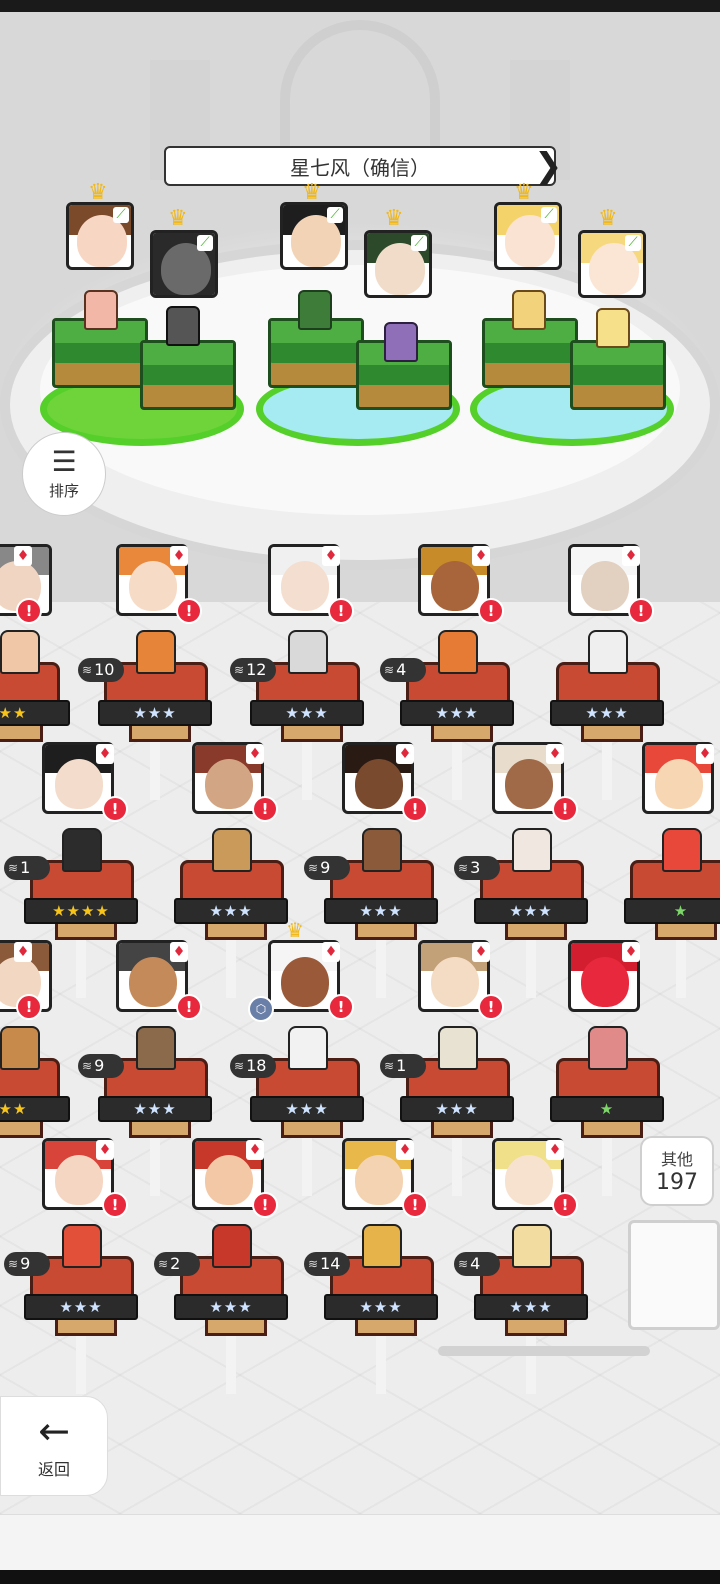 This screenshot has height=1584, width=720. Describe the element at coordinates (544, 1351) in the screenshot. I see `horizontal-scrollbar` at that location.